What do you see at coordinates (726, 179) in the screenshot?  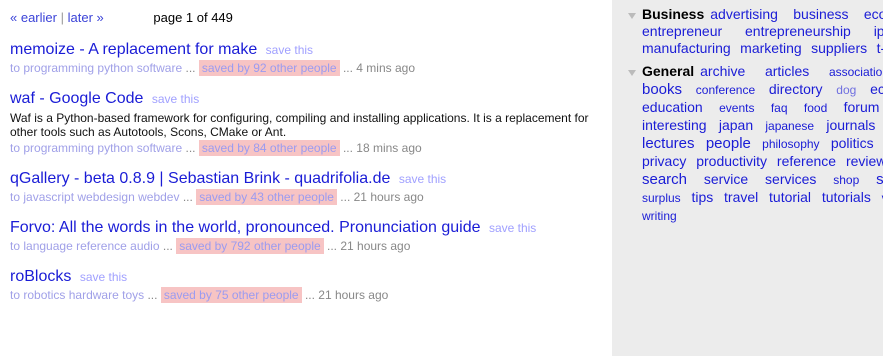 I see `tag-link: service` at bounding box center [726, 179].